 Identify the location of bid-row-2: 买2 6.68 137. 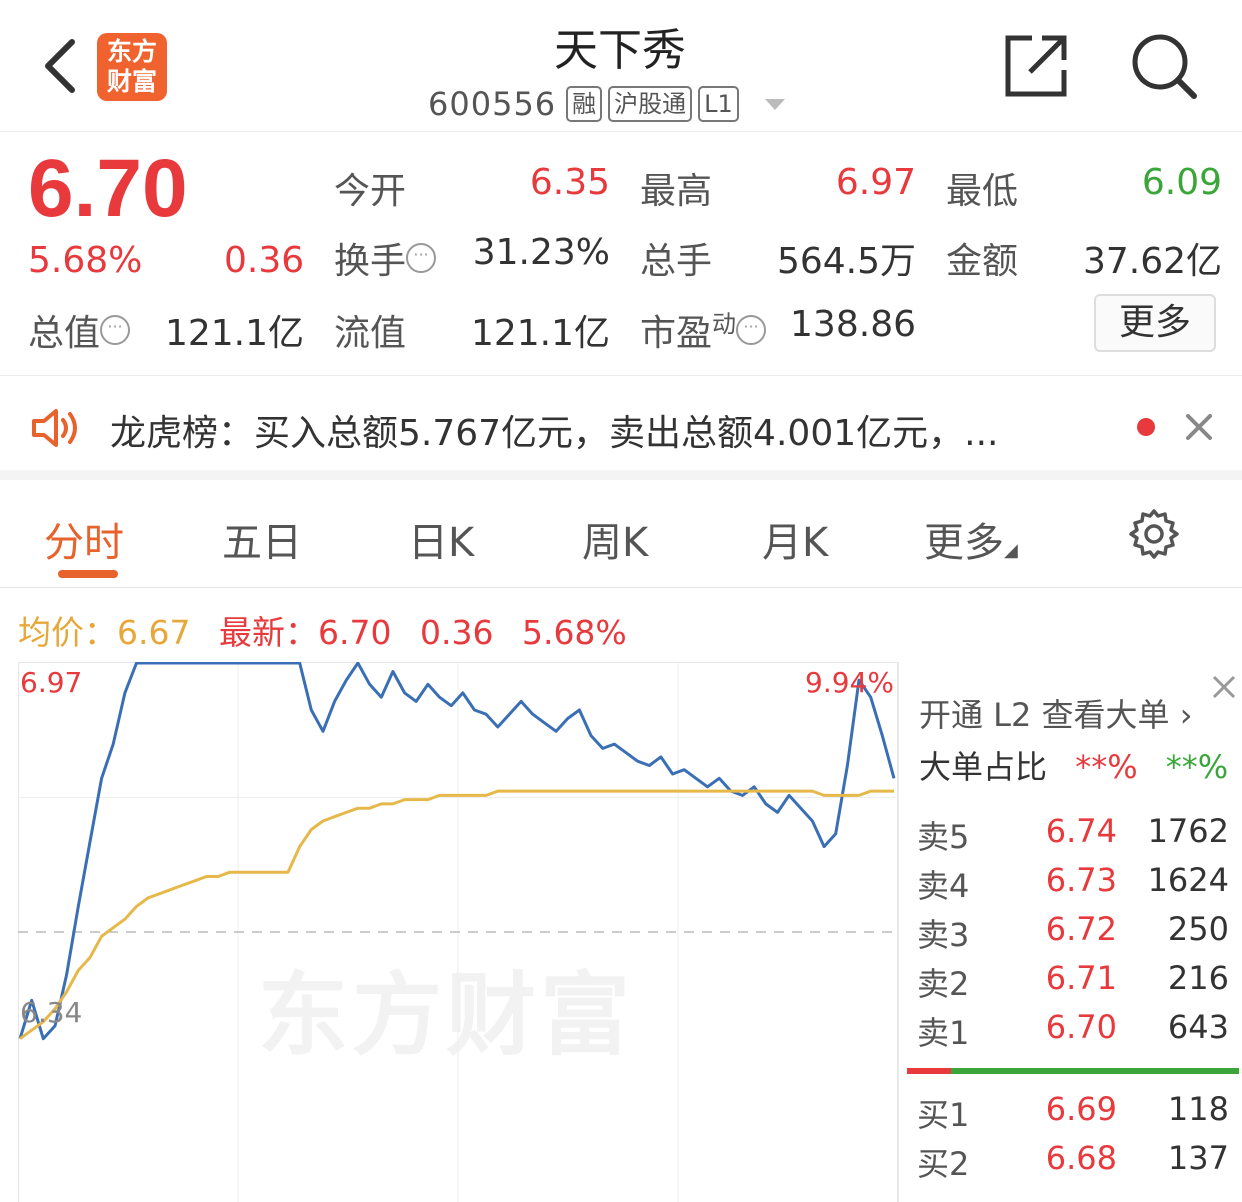
(1070, 1163).